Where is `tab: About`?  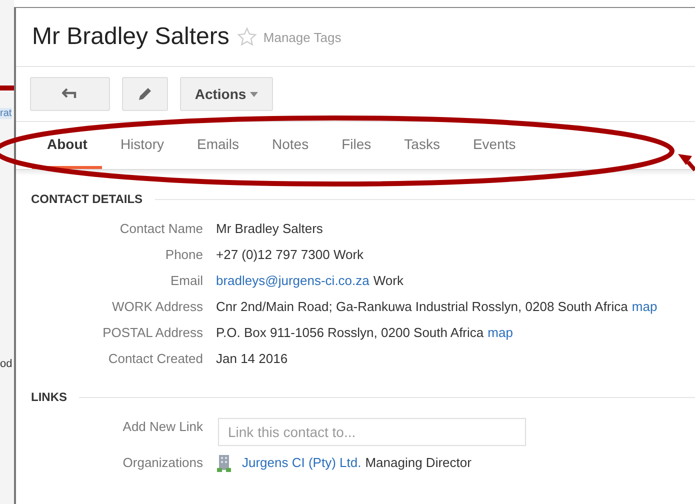 tab: About is located at coordinates (67, 145).